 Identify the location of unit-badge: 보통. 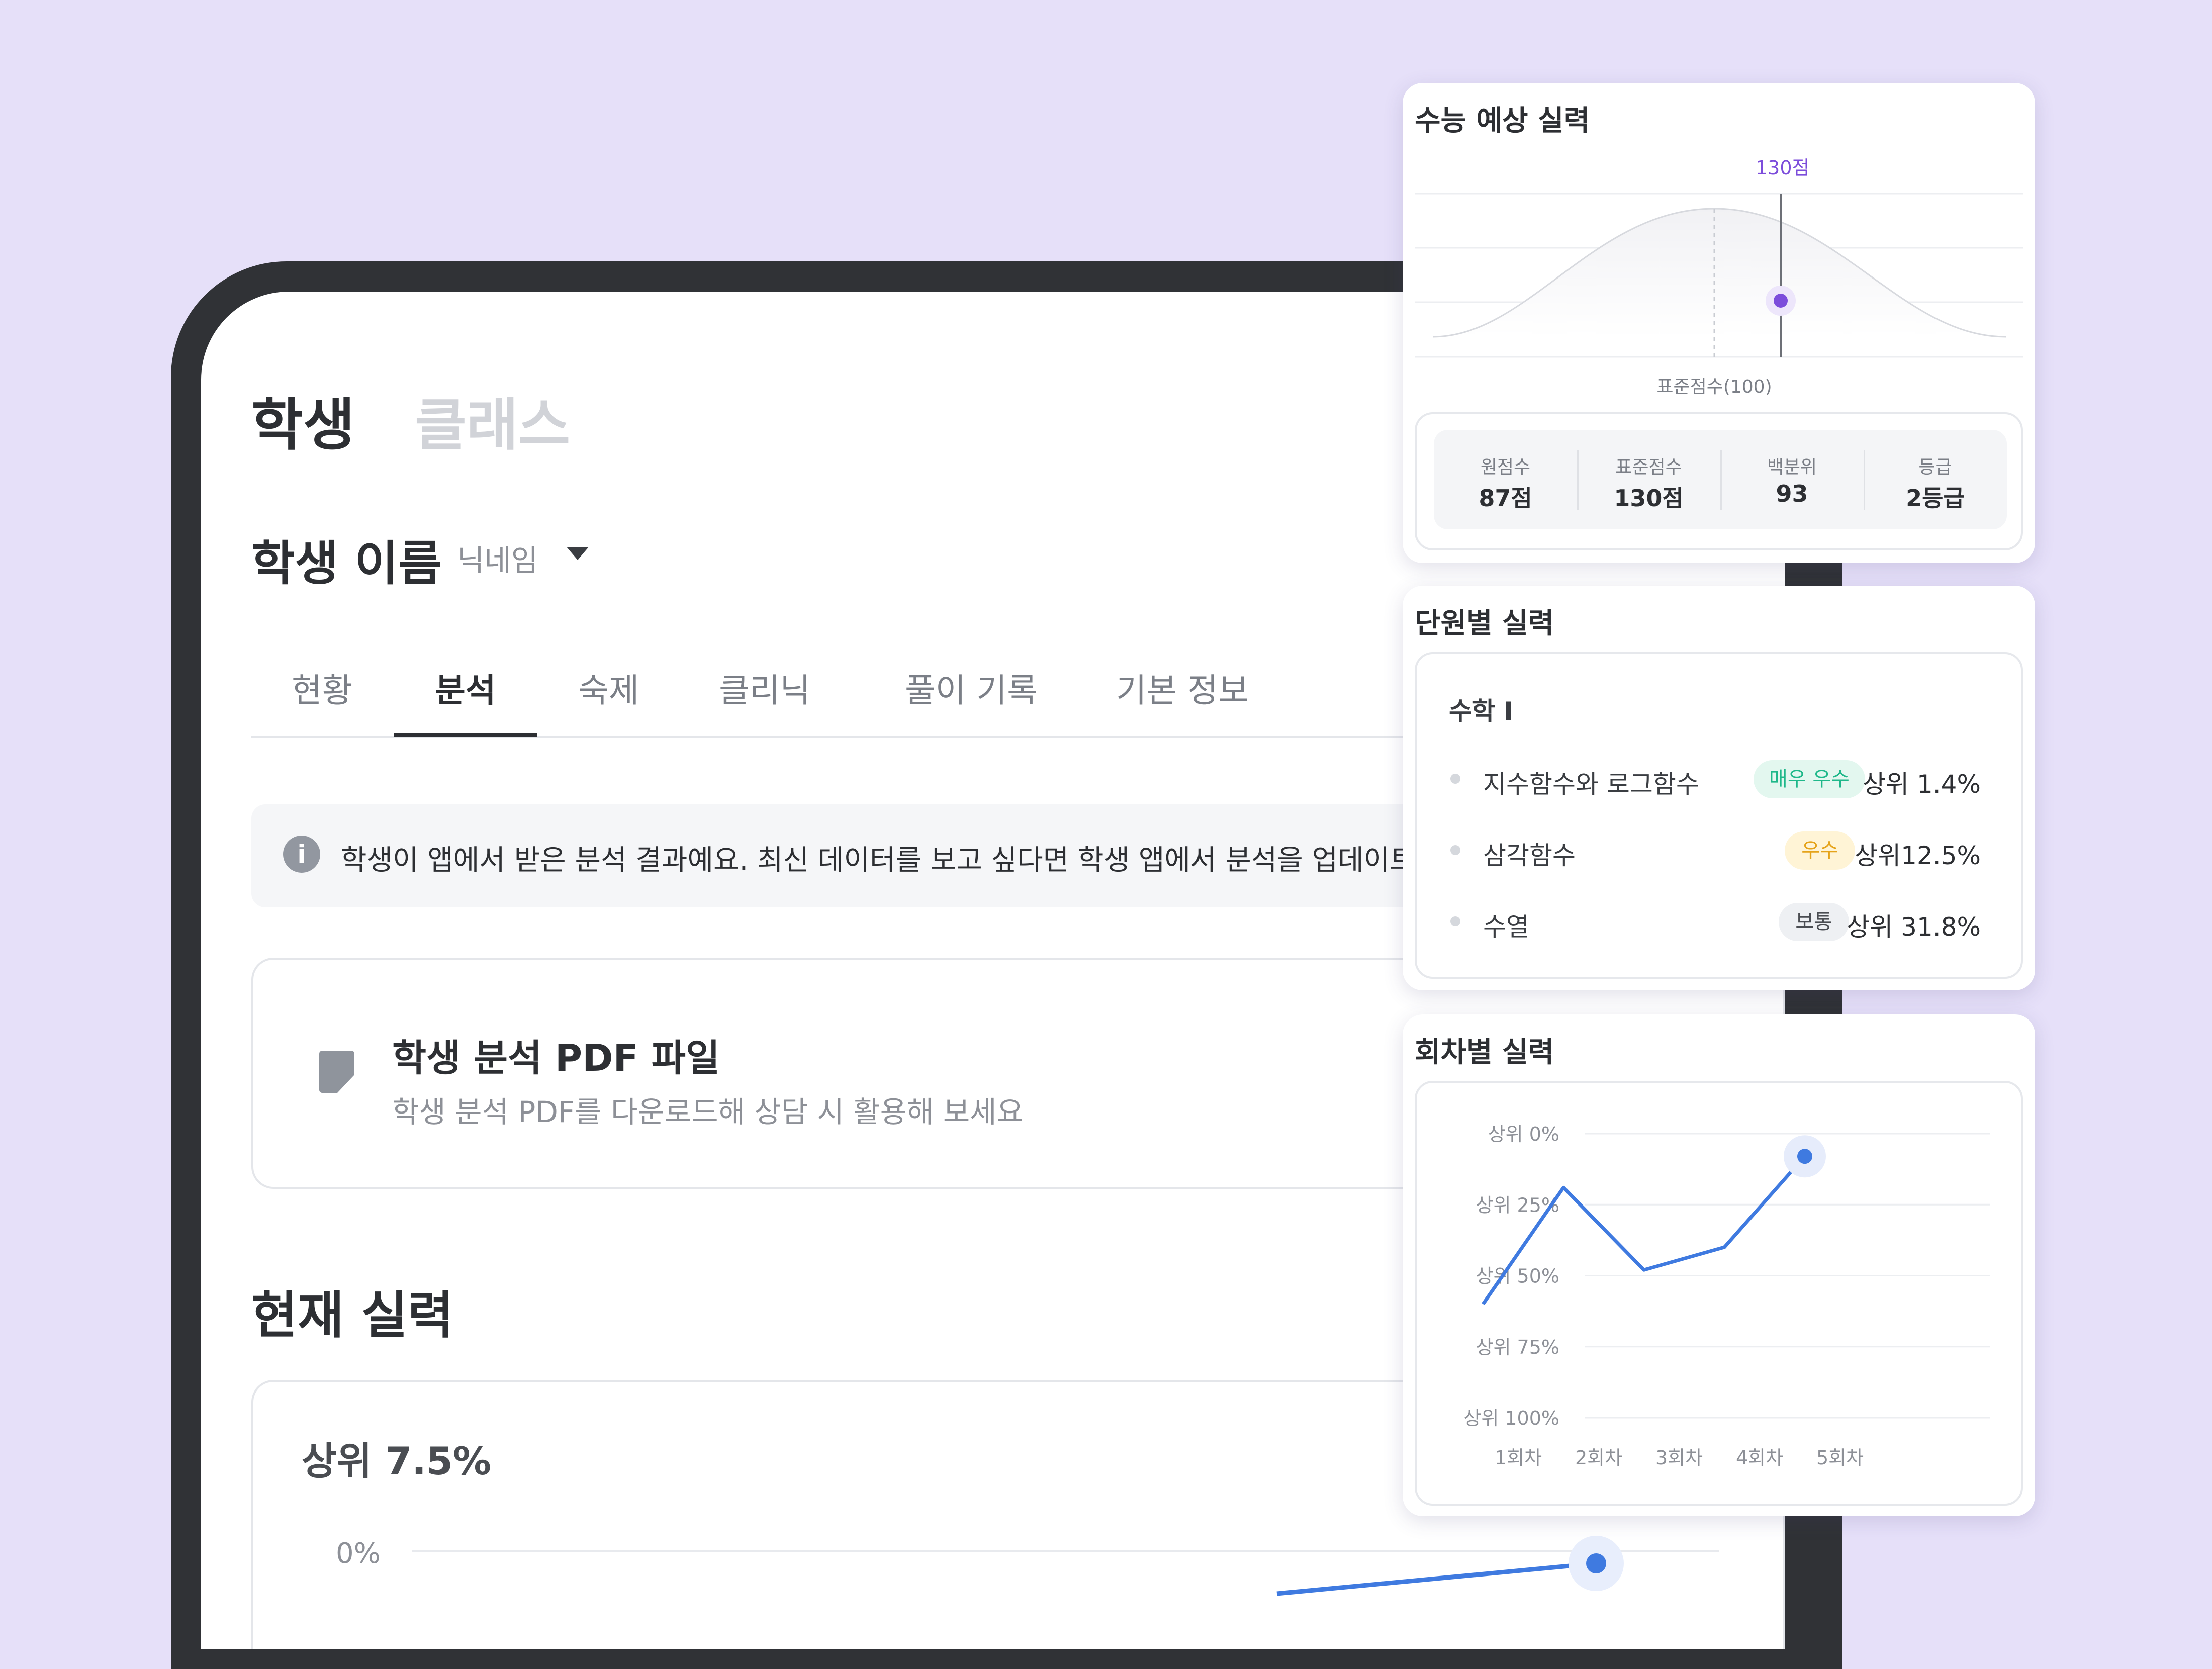
(1814, 922).